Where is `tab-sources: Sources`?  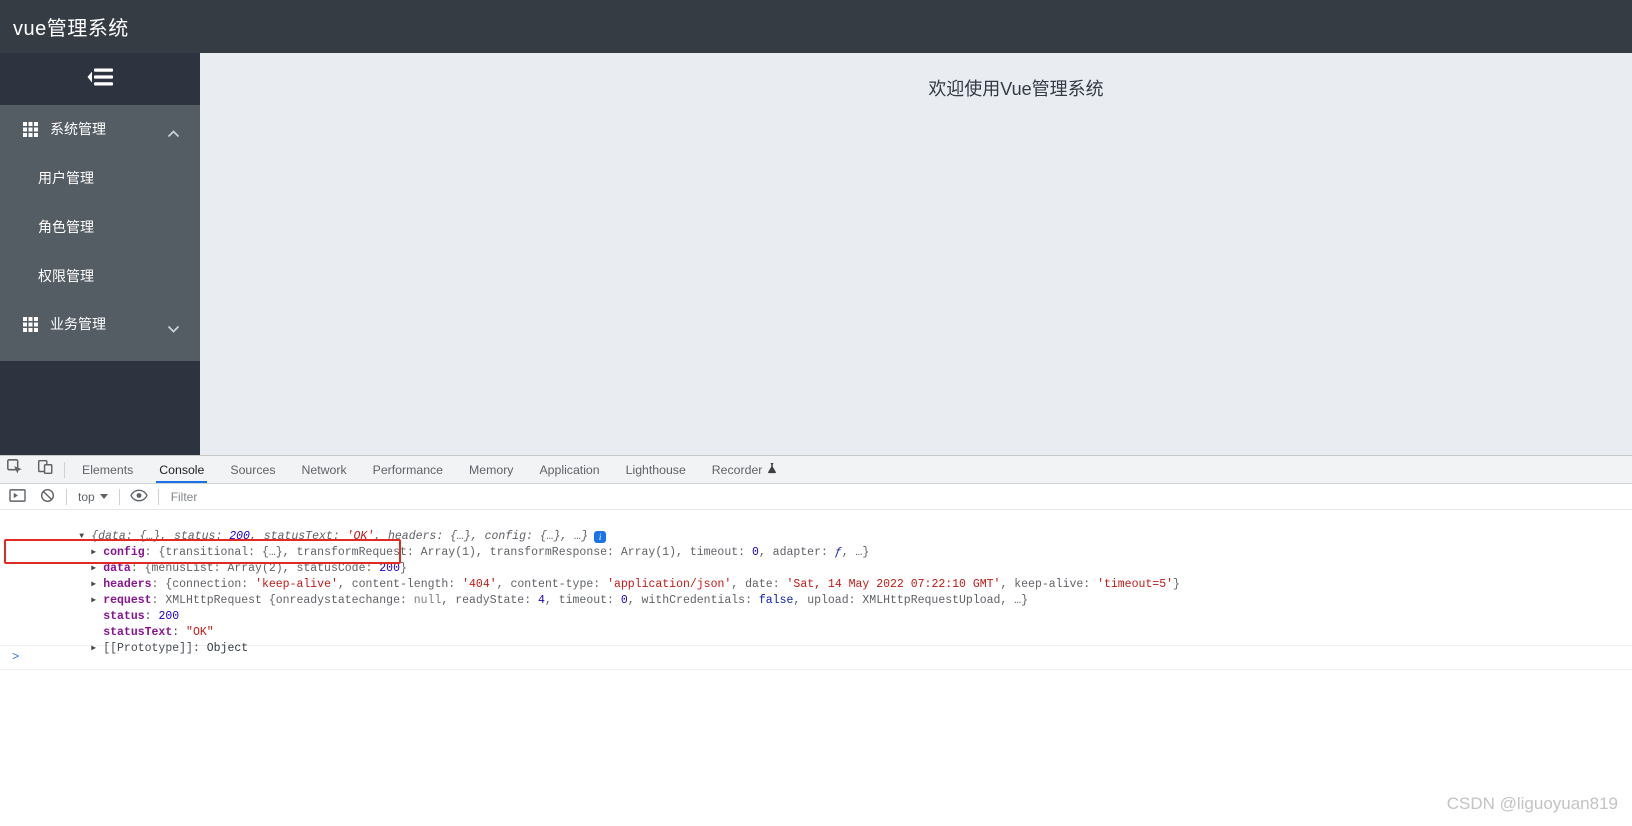 tab-sources: Sources is located at coordinates (252, 469).